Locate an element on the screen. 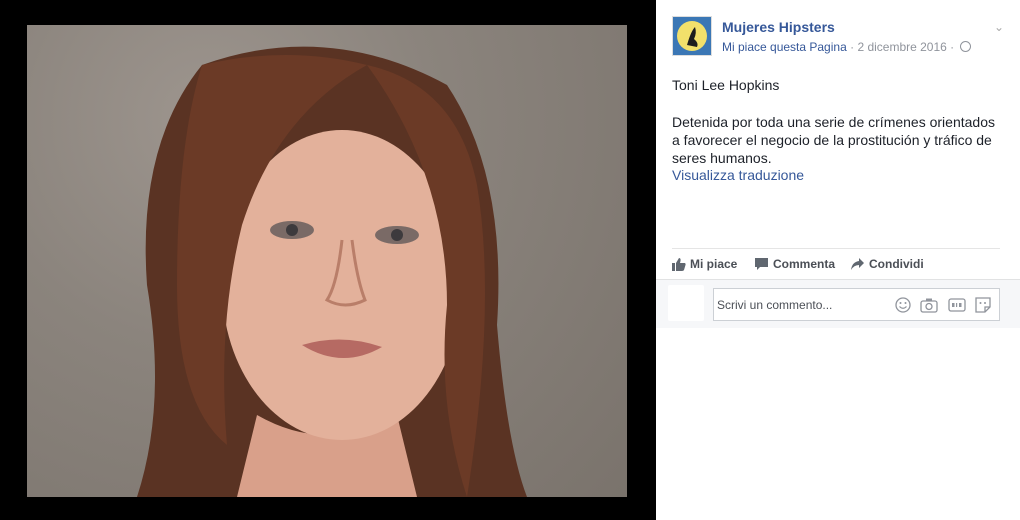  share-button: Condividi is located at coordinates (887, 264).